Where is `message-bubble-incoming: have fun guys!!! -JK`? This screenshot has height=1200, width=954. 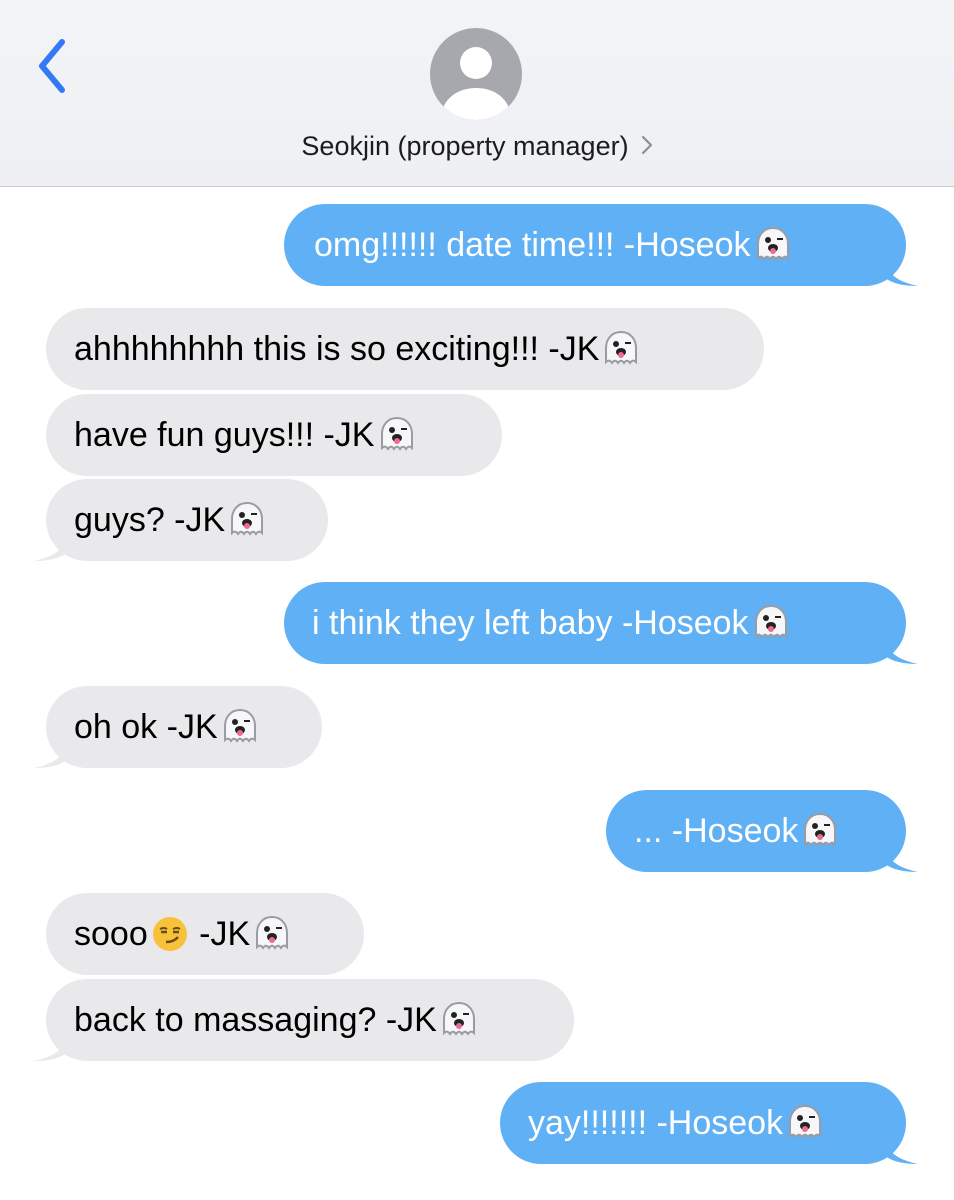
message-bubble-incoming: have fun guys!!! -JK is located at coordinates (274, 435).